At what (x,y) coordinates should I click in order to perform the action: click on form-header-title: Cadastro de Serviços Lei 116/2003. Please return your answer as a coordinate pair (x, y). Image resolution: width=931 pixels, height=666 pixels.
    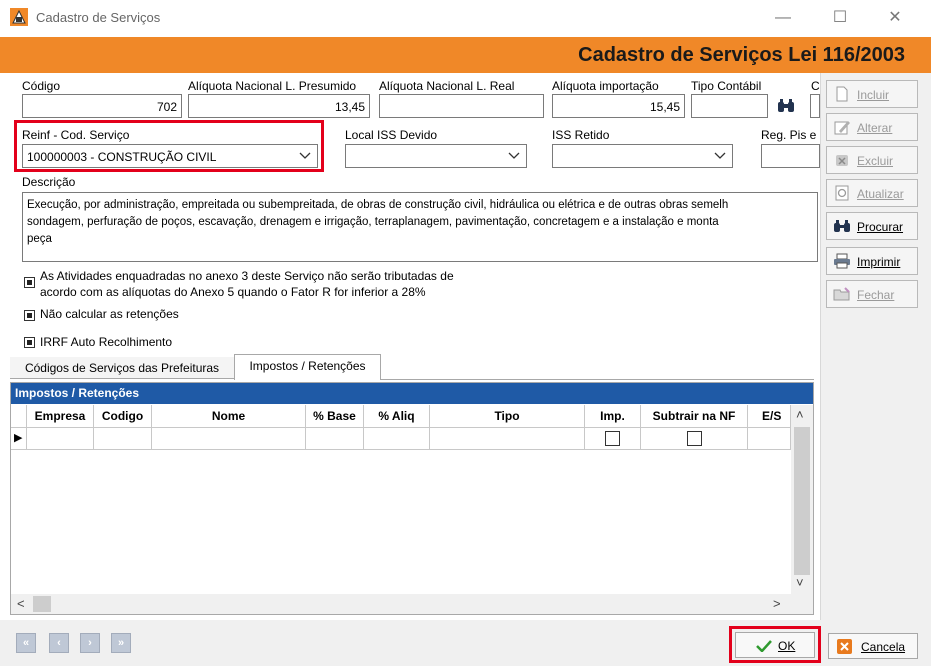
    Looking at the image, I should click on (741, 55).